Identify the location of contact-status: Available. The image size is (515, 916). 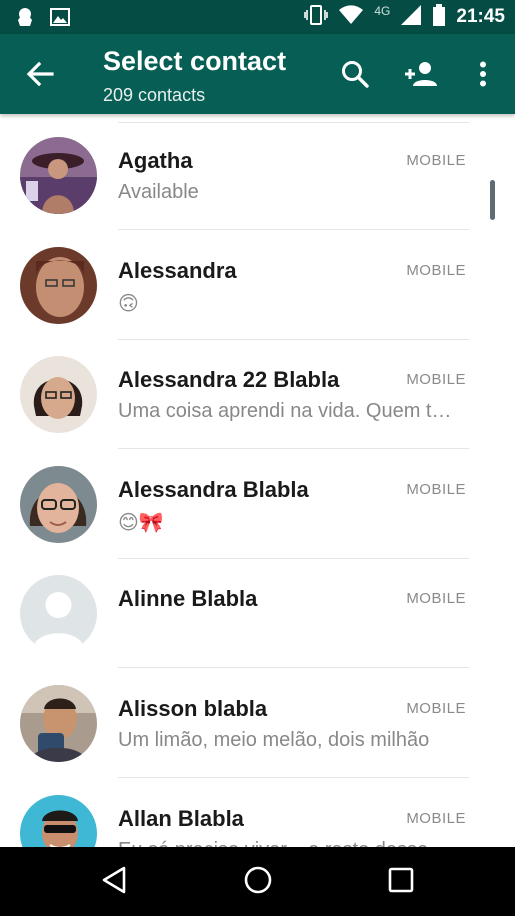
(158, 192).